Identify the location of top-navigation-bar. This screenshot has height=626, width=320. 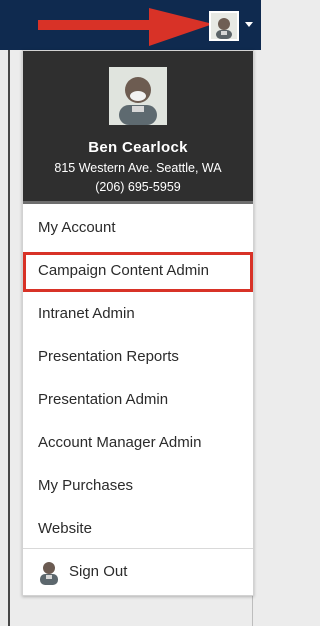
(130, 25).